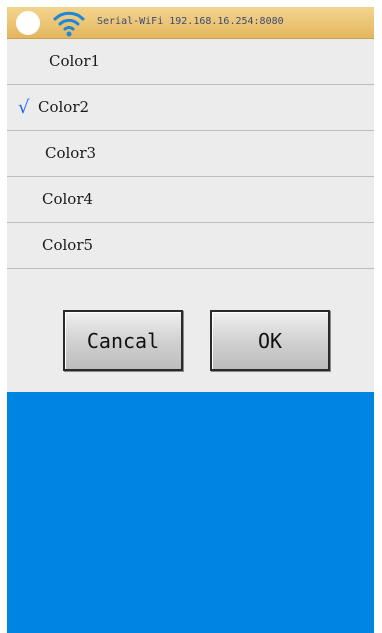 The image size is (382, 633). Describe the element at coordinates (71, 153) in the screenshot. I see `list-item-label: Color3` at that location.